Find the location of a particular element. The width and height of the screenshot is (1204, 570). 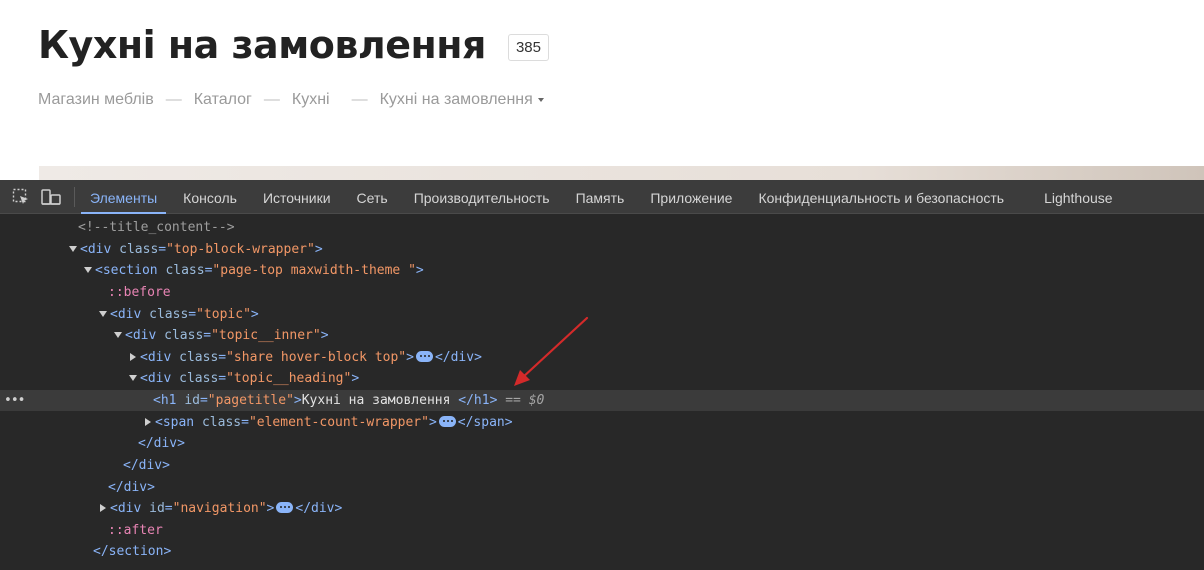

tab-application: Приложение is located at coordinates (691, 197).